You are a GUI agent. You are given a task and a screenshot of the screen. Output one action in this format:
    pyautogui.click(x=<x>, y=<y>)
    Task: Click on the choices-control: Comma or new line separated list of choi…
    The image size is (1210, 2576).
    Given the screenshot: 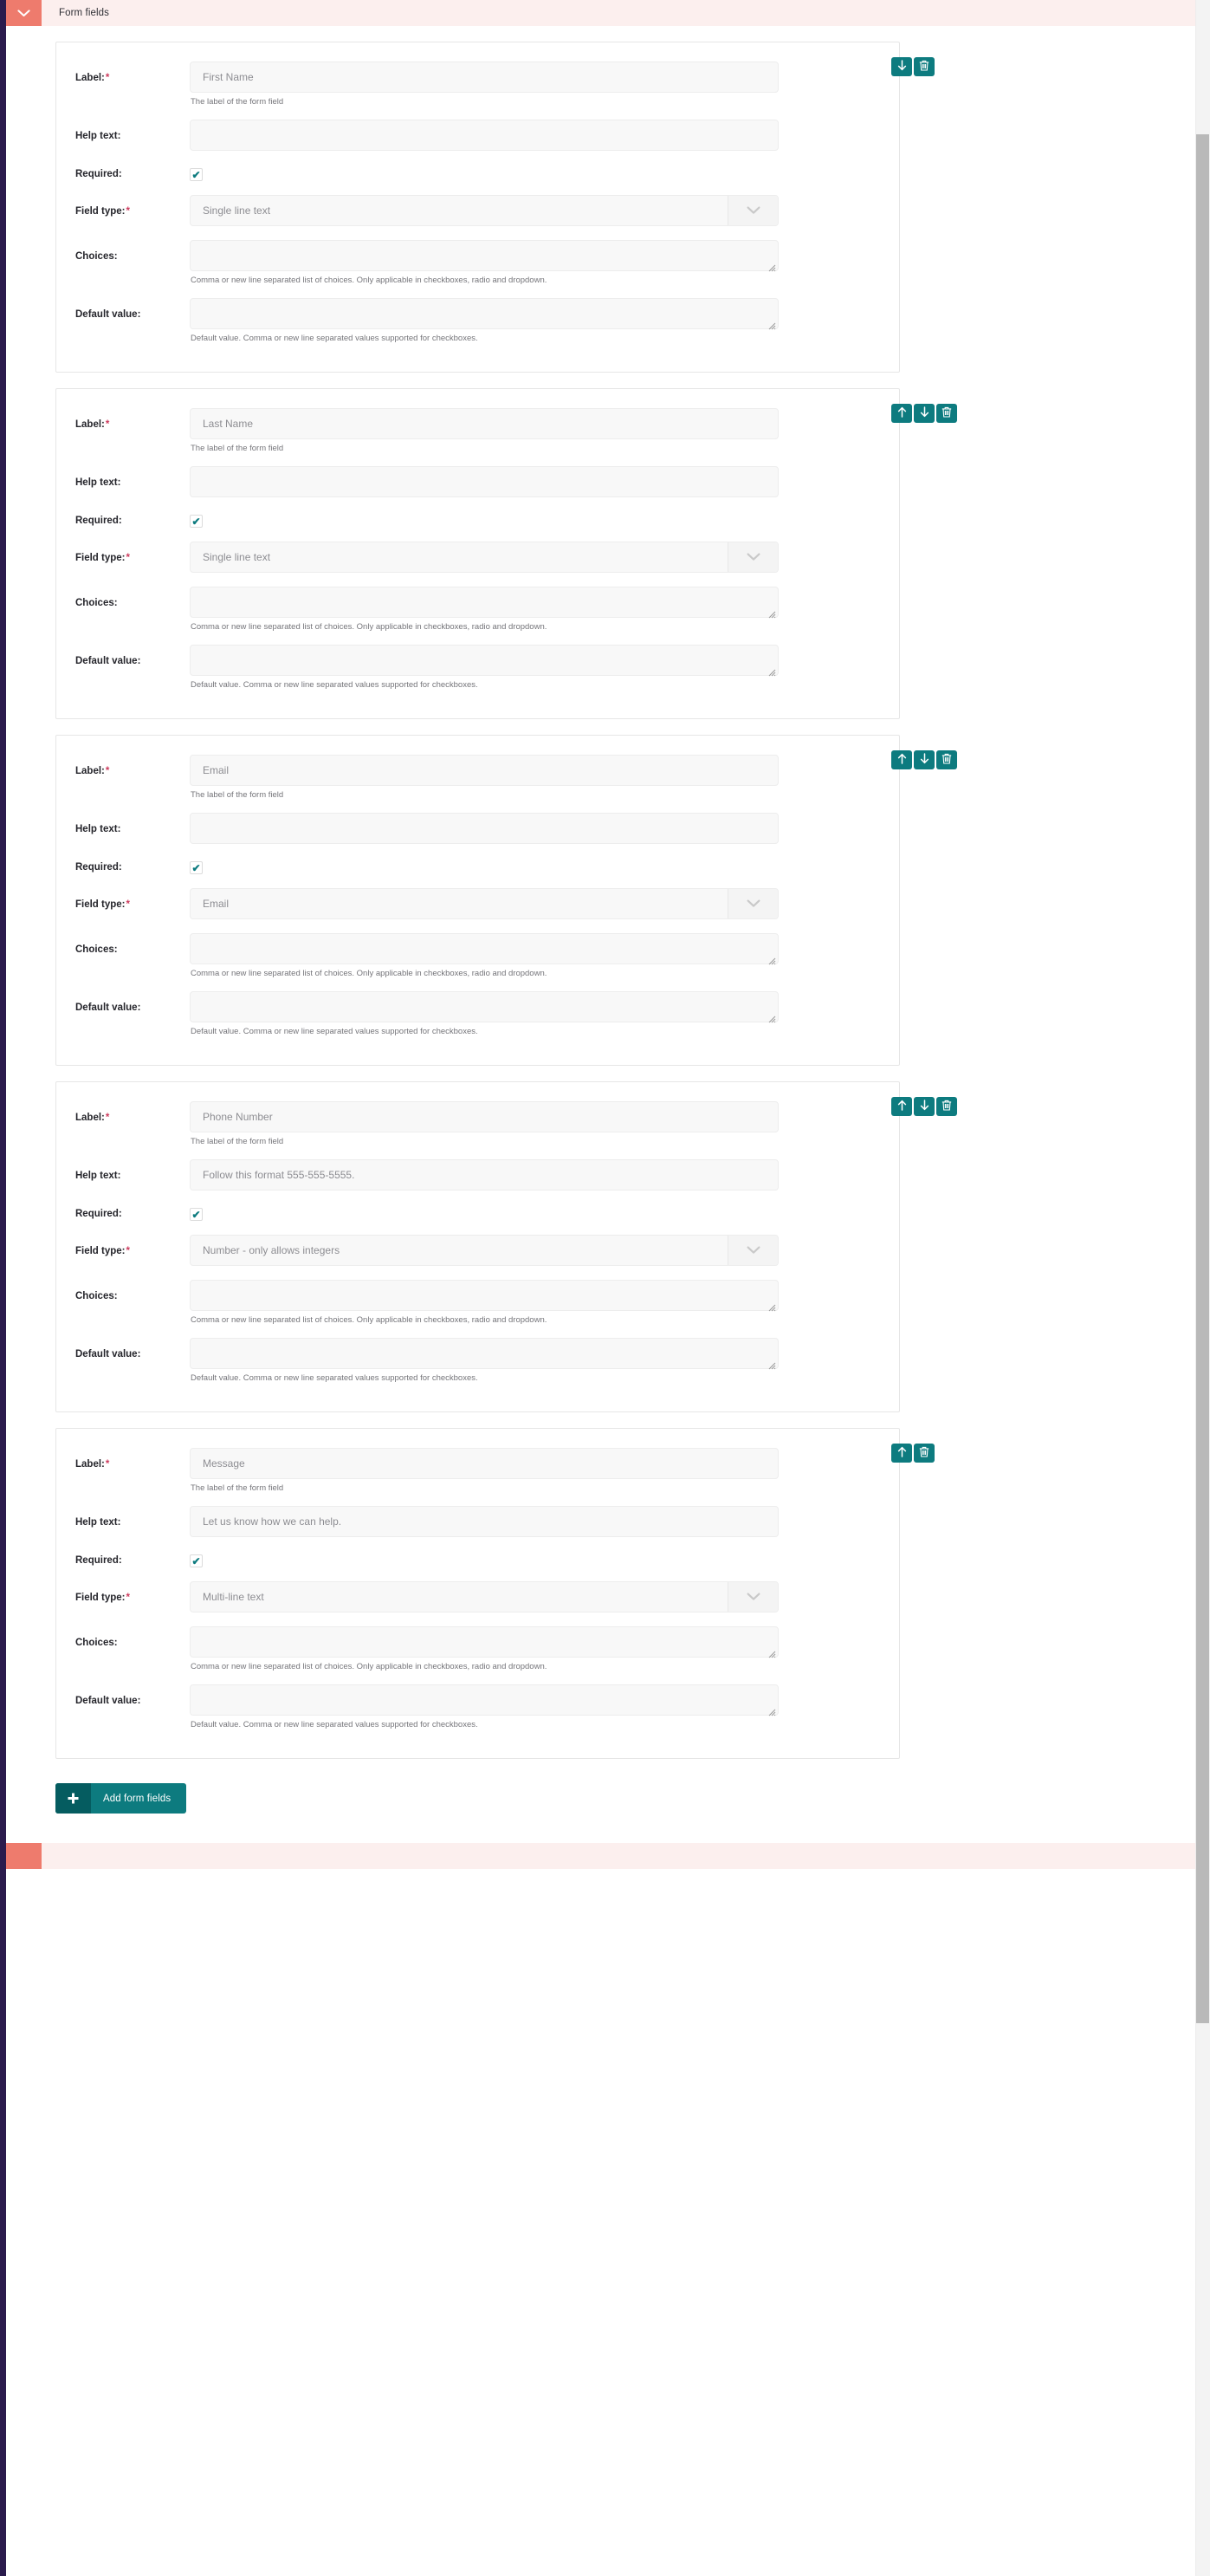 What is the action you would take?
    pyautogui.click(x=535, y=956)
    